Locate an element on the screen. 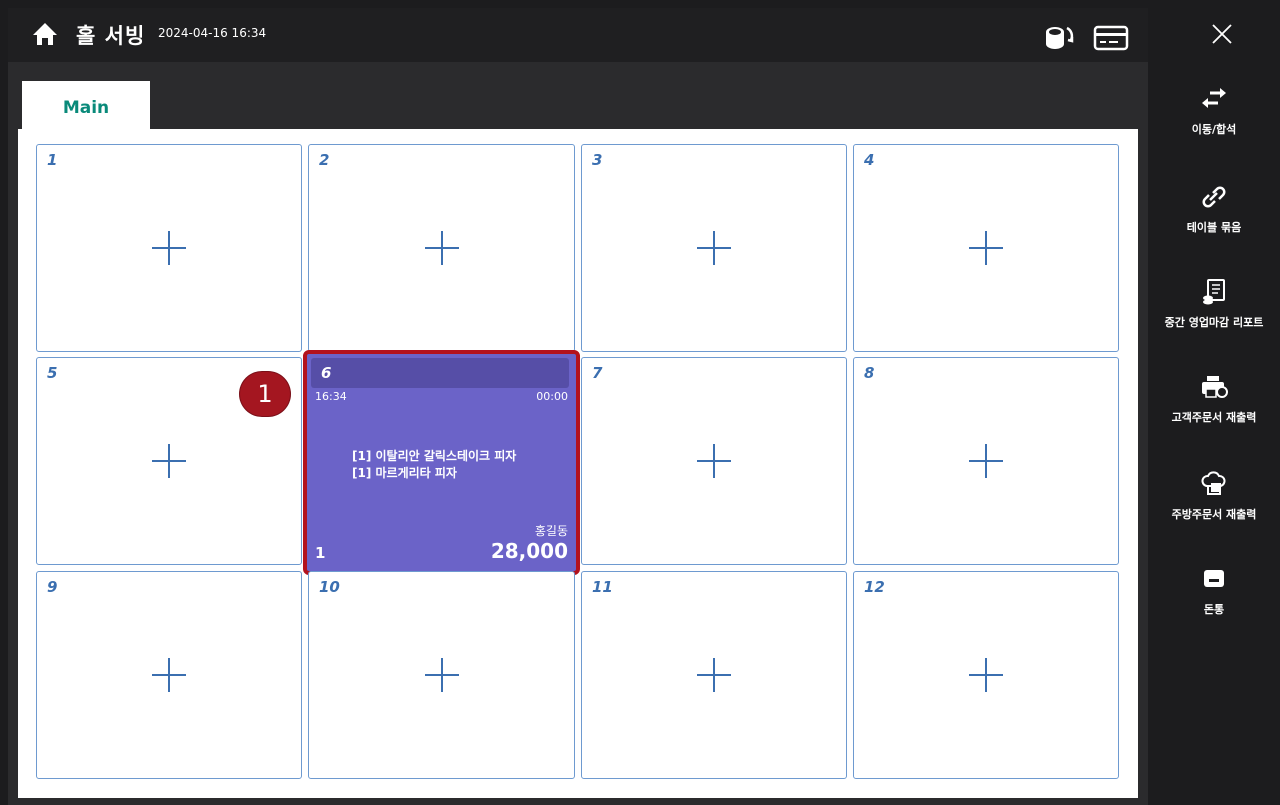 The image size is (1280, 805). link-icon is located at coordinates (1214, 197).